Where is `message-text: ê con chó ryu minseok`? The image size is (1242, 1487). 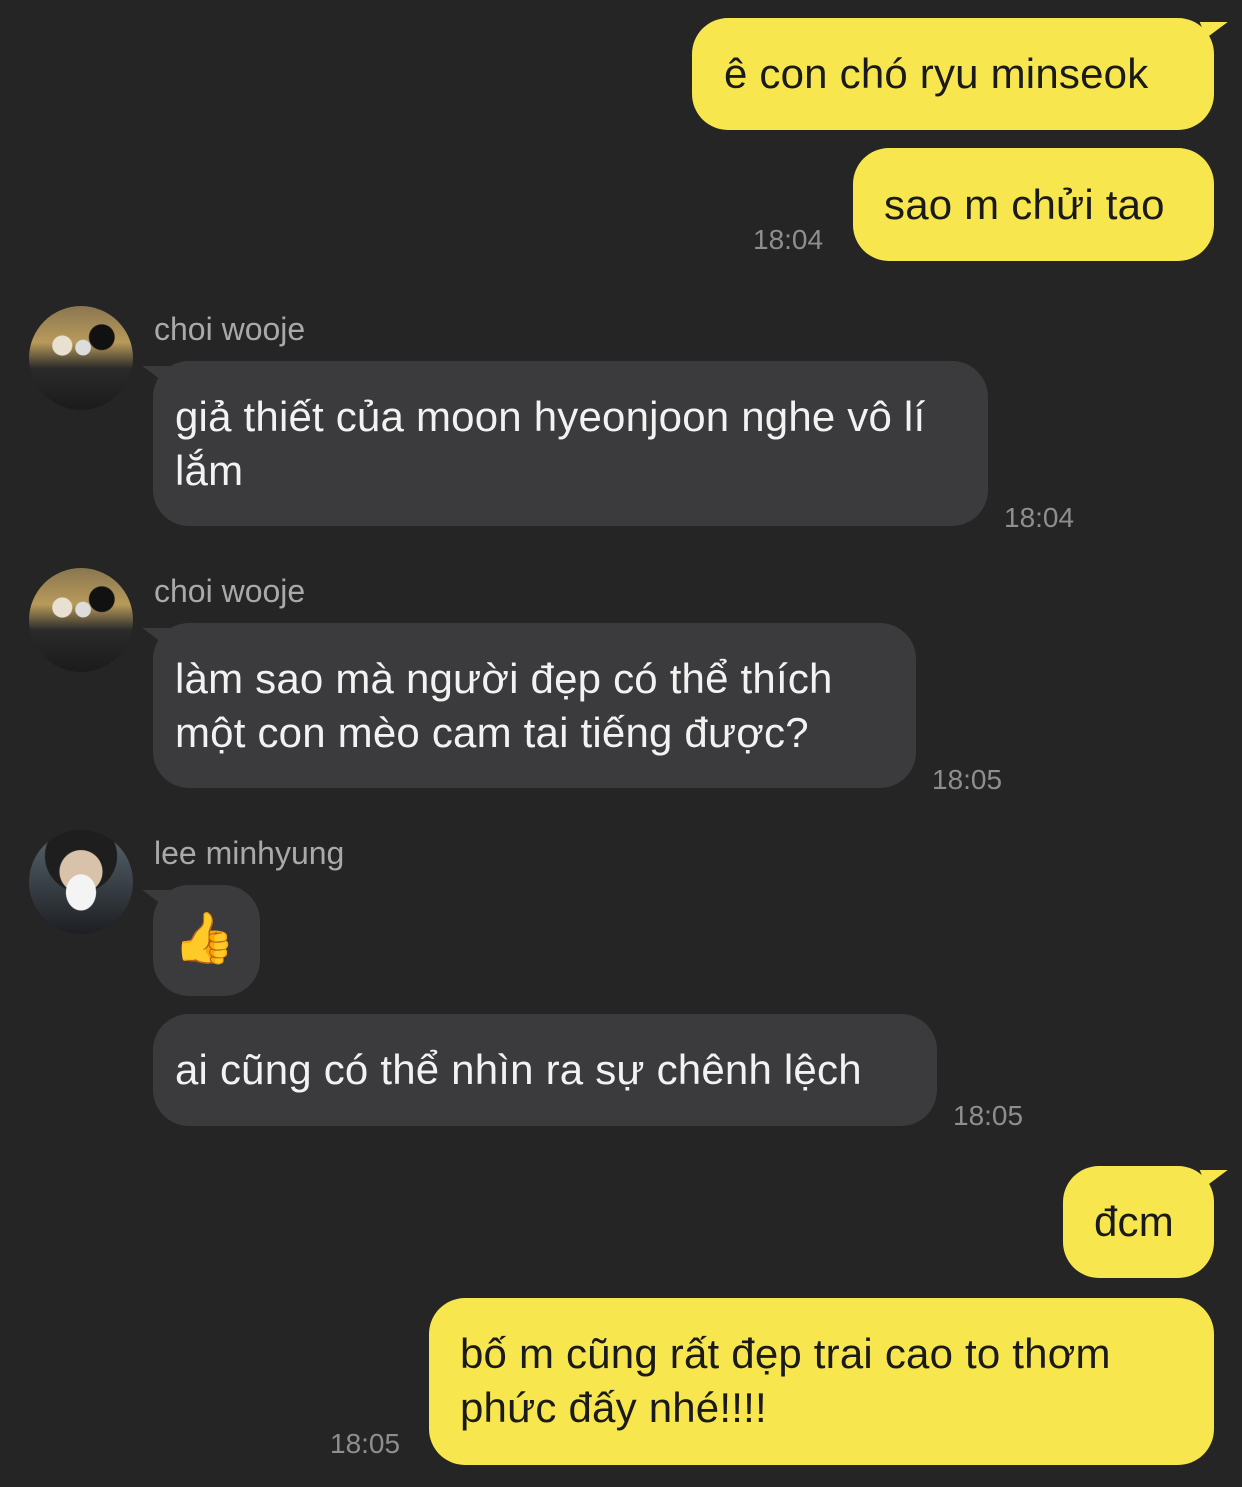 message-text: ê con chó ryu minseok is located at coordinates (936, 73).